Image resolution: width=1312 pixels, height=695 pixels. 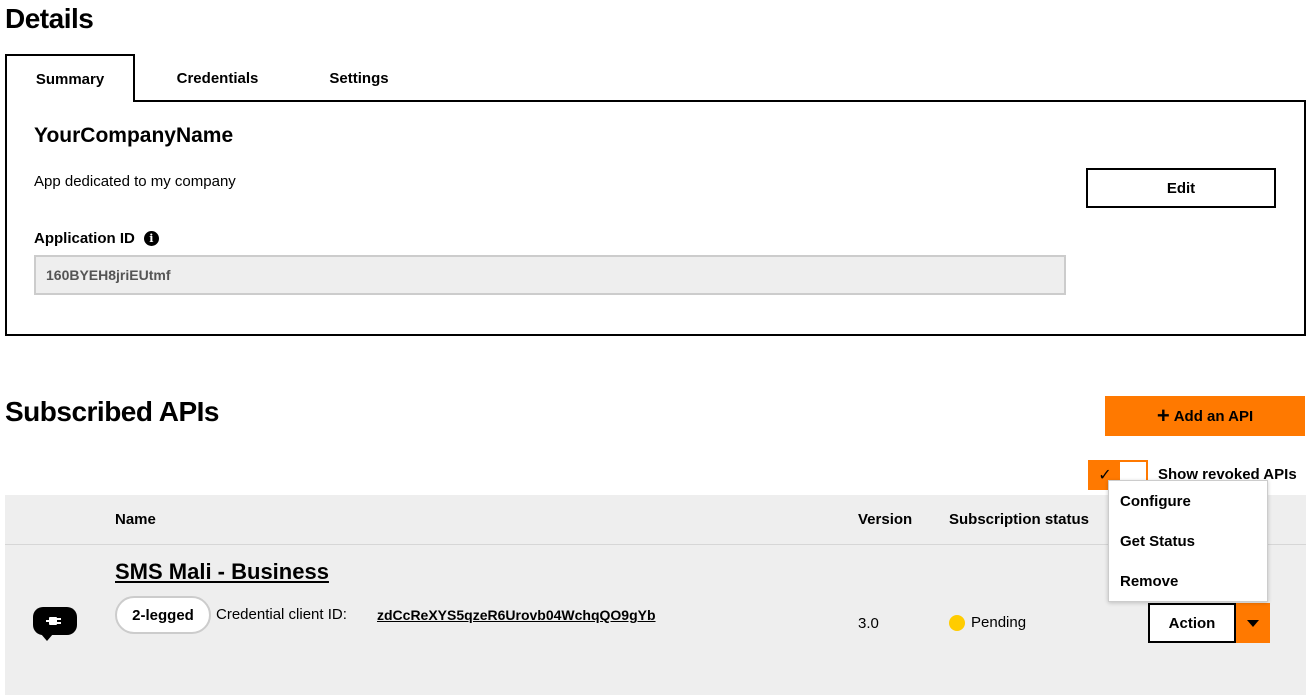 I want to click on add-api-label: Add an API, so click(x=1213, y=416).